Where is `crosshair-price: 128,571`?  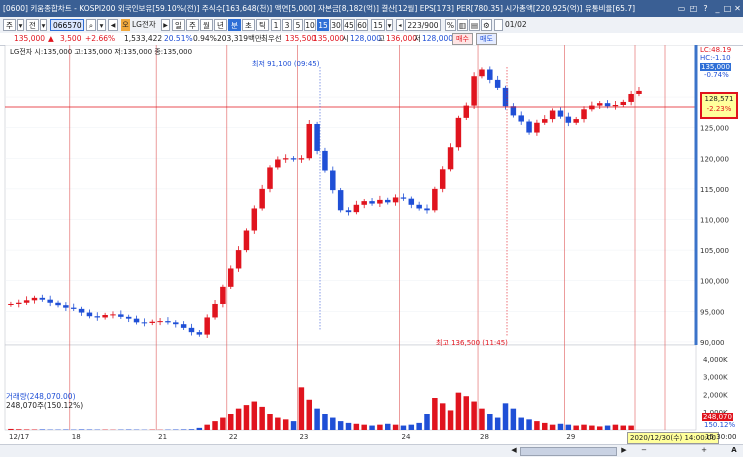 crosshair-price: 128,571 is located at coordinates (719, 99).